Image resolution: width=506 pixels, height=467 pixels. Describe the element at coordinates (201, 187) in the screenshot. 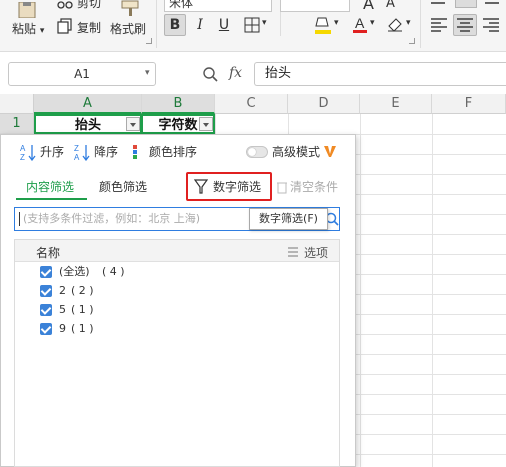

I see `number-filter-icon` at that location.